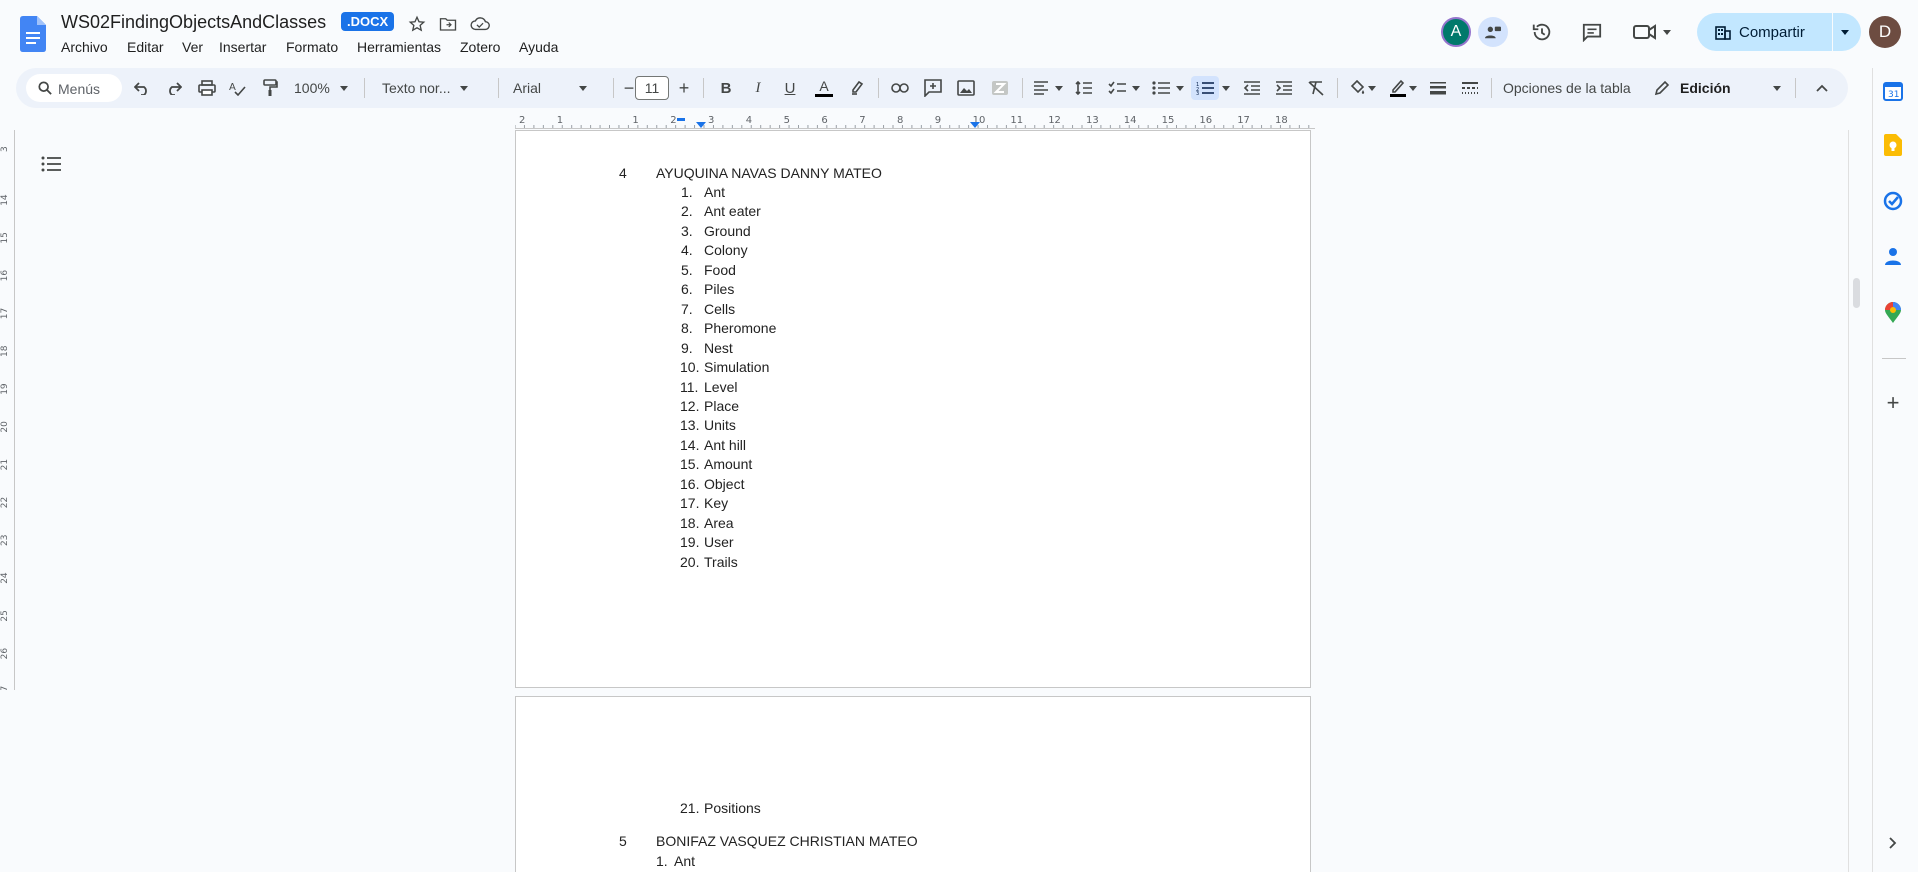 This screenshot has width=1918, height=872. Describe the element at coordinates (538, 47) in the screenshot. I see `menu-ayuda: Ayuda` at that location.